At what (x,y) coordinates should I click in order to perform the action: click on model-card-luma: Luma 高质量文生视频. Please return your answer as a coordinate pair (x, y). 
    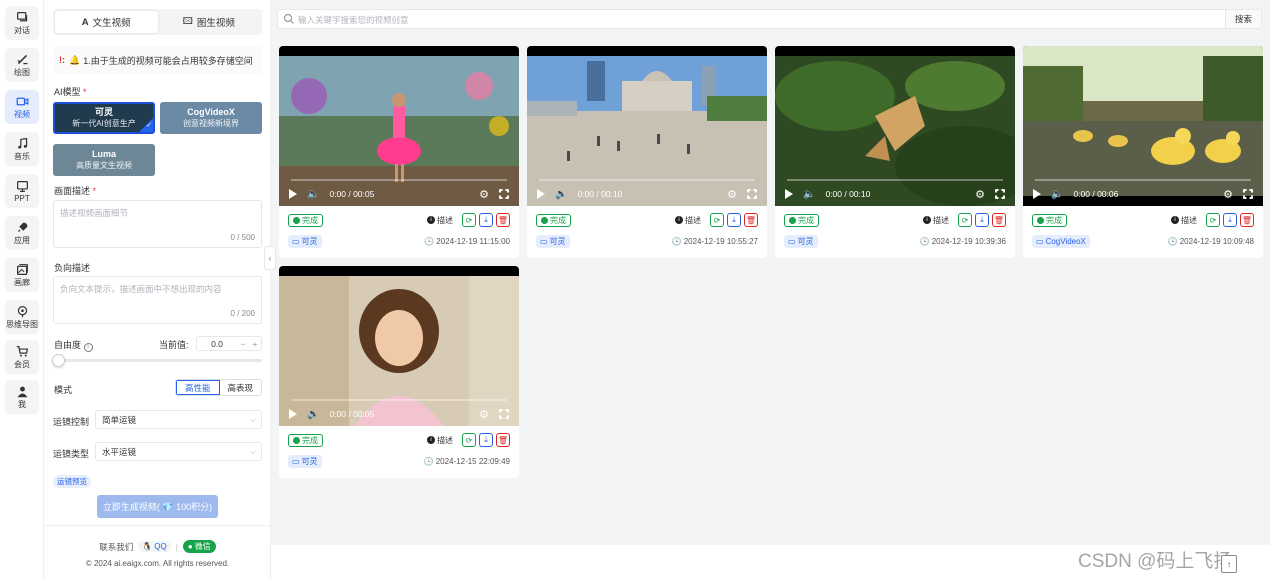
    Looking at the image, I should click on (104, 160).